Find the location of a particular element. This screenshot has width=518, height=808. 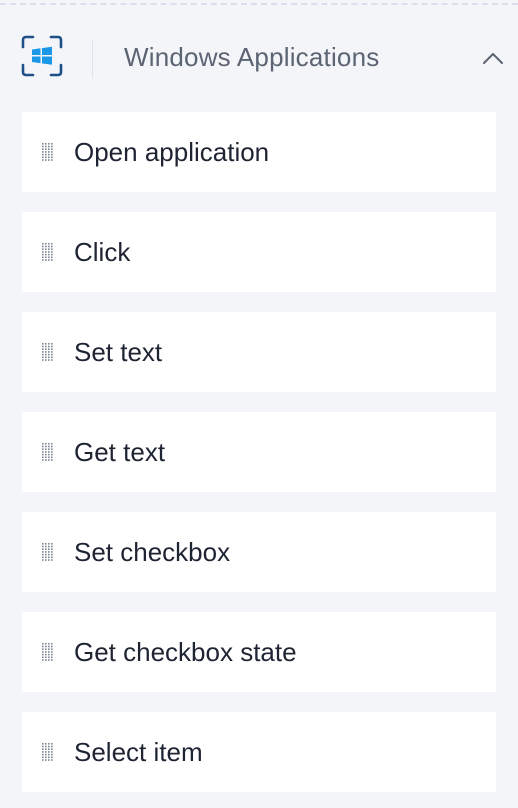

header-separator is located at coordinates (92, 59).